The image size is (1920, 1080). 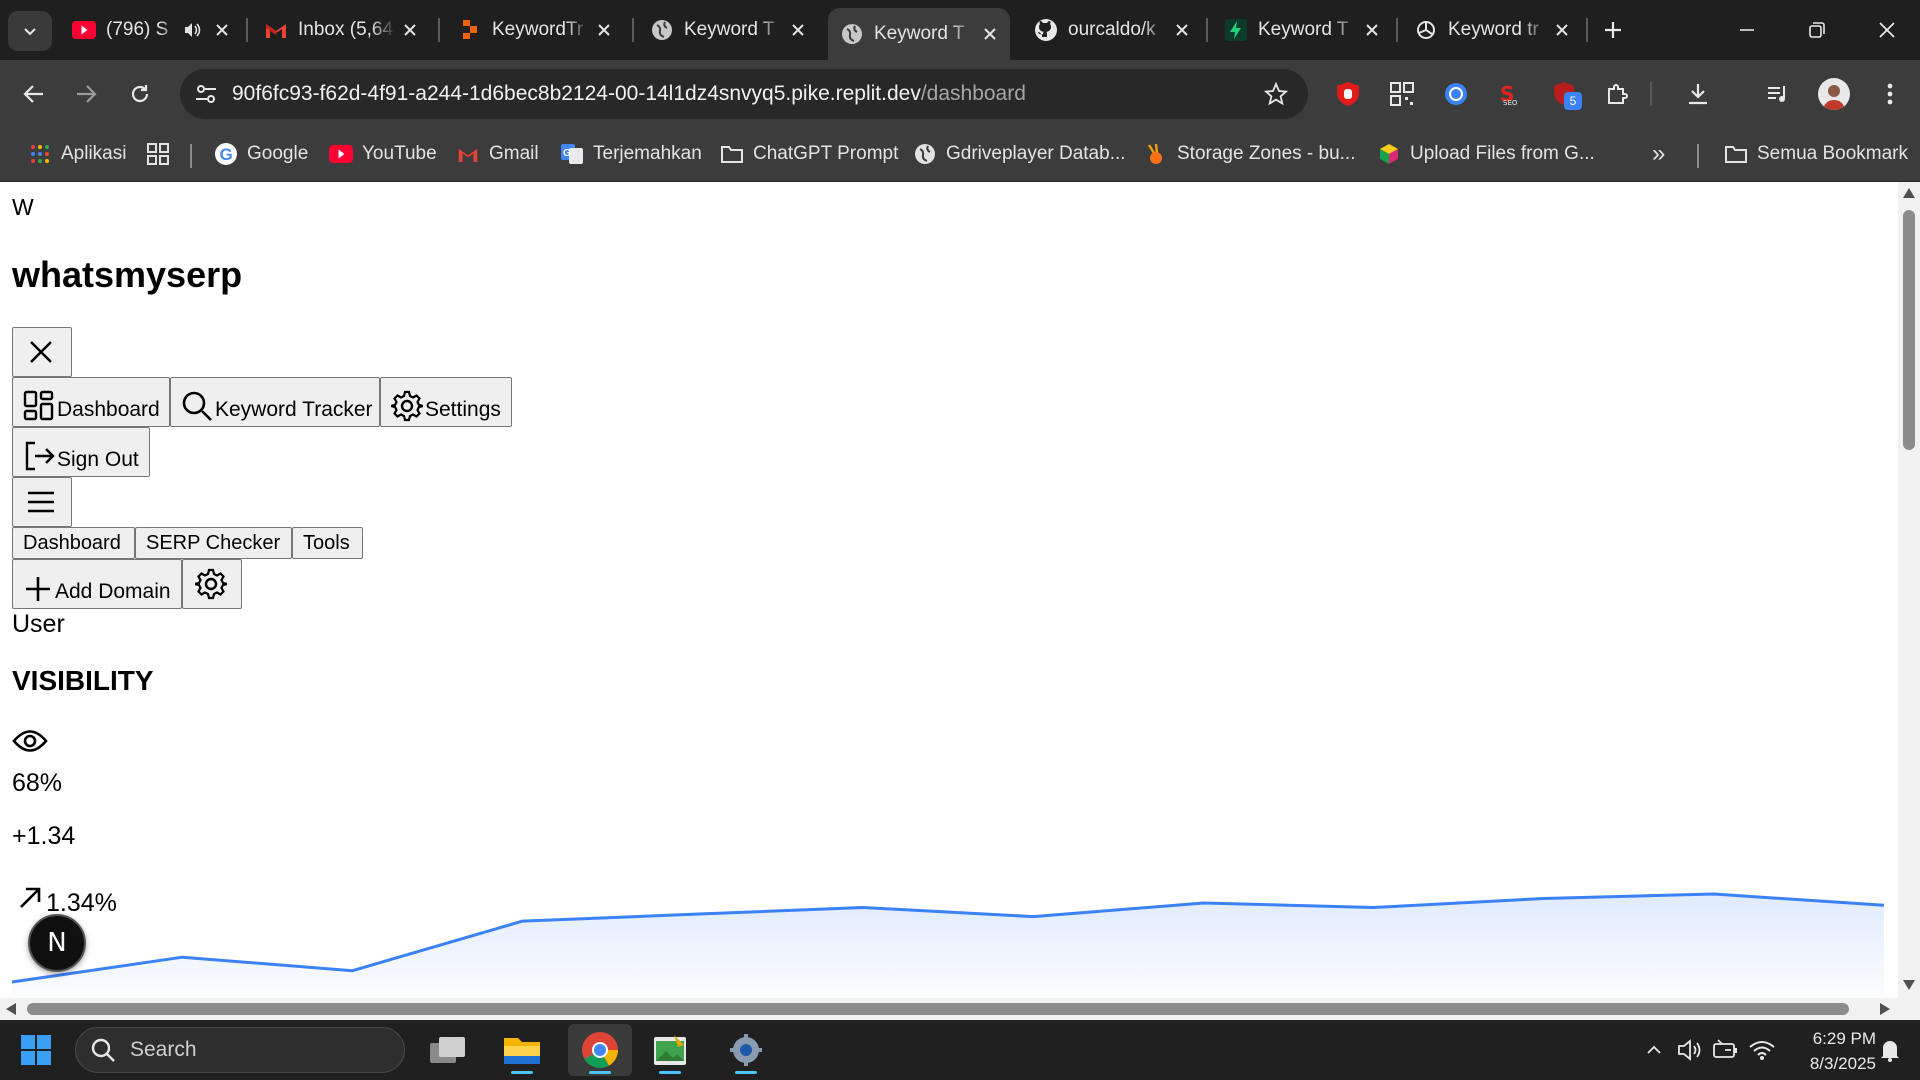 I want to click on scroll-up-arrow, so click(x=1909, y=193).